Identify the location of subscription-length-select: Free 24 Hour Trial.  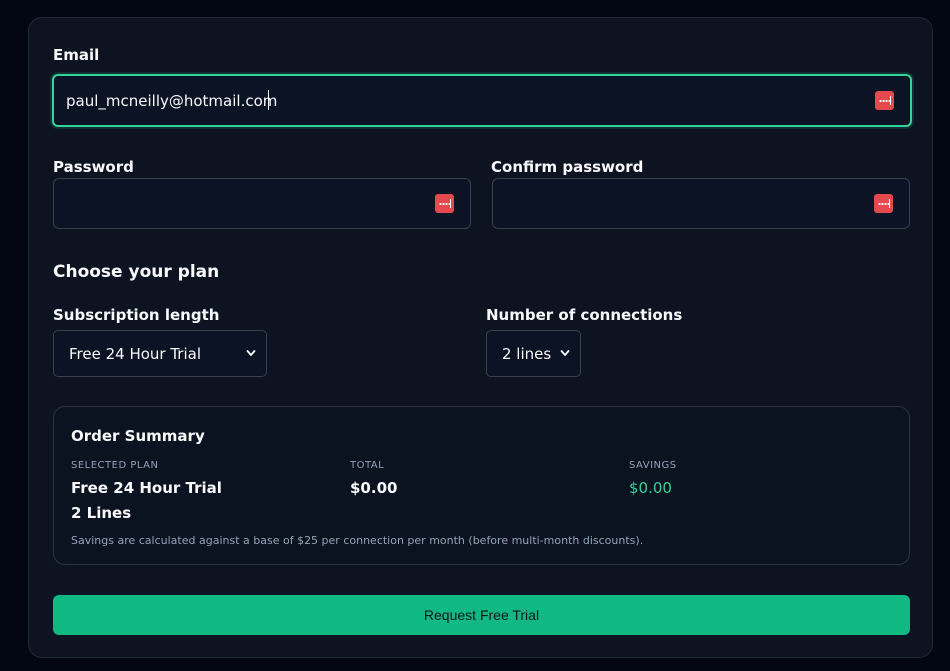
(160, 353).